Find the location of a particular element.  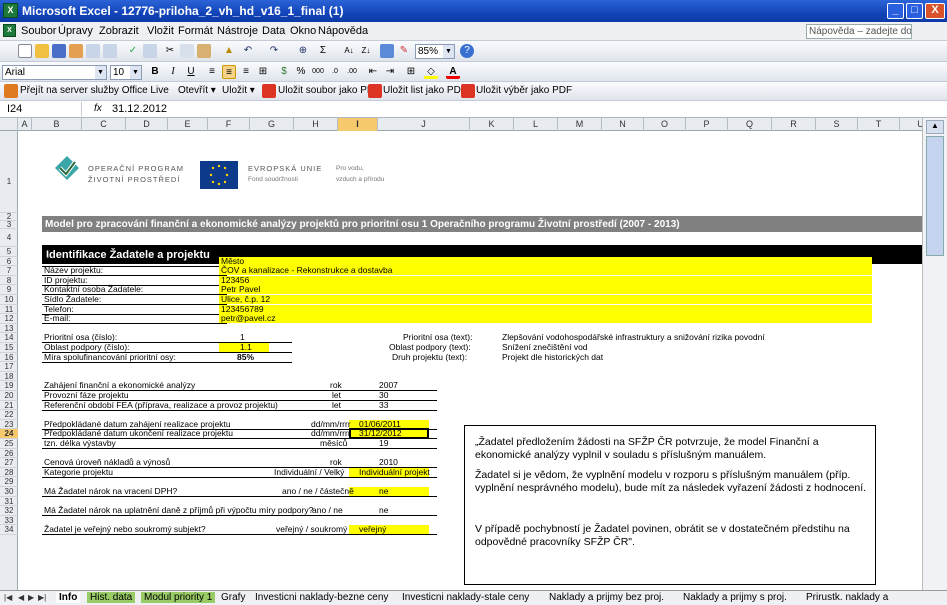

align-center-icon: ≡ is located at coordinates (229, 72).